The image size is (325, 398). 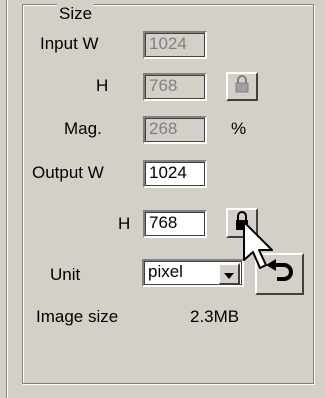 What do you see at coordinates (215, 316) in the screenshot?
I see `image-size-value: 2.3MB` at bounding box center [215, 316].